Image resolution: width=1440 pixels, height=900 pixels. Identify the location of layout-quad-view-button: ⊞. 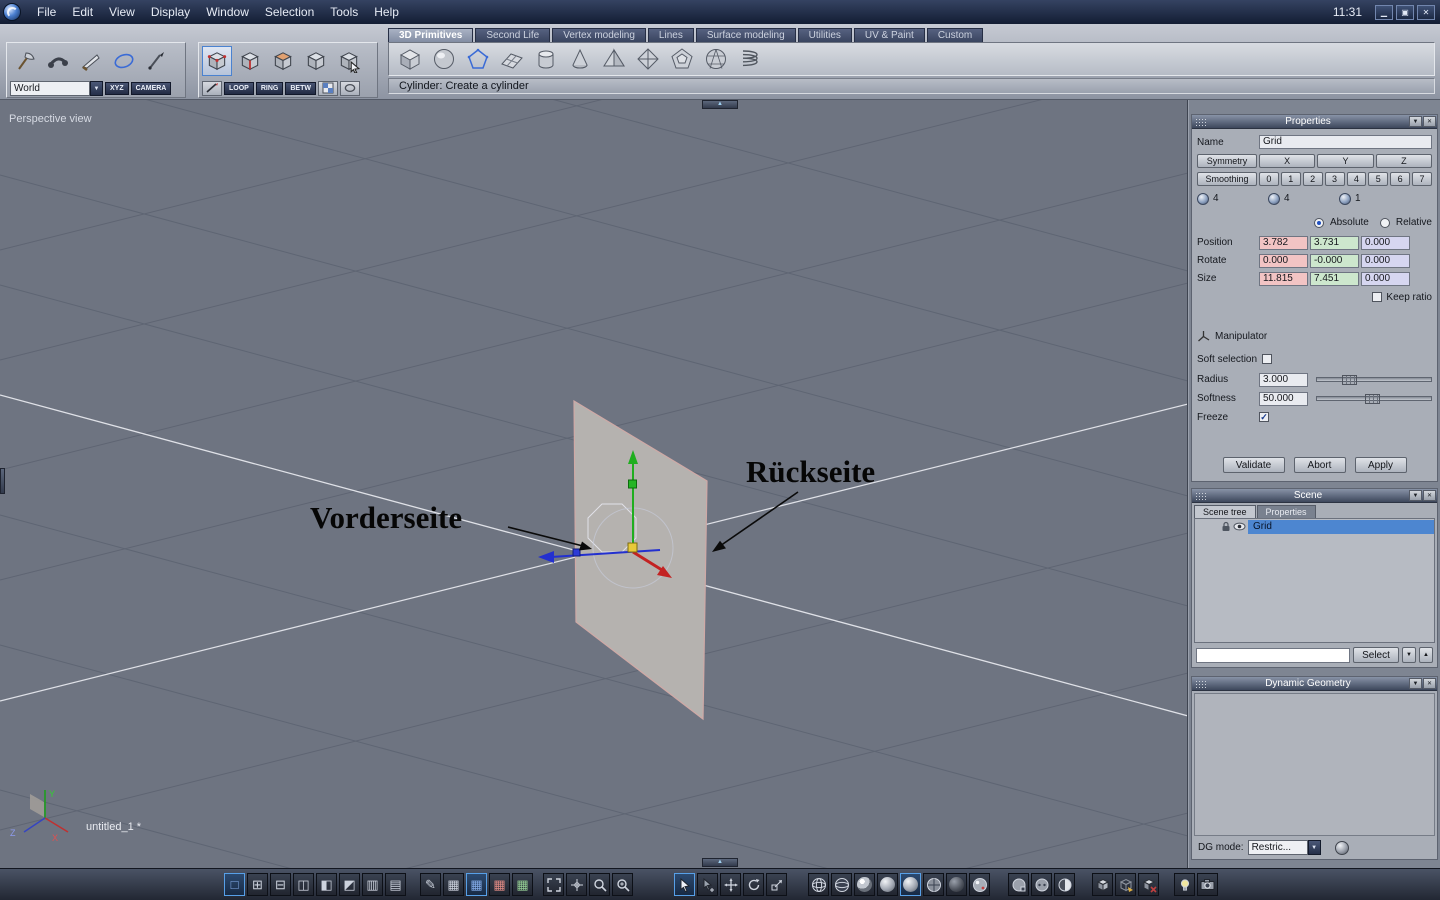
(257, 884).